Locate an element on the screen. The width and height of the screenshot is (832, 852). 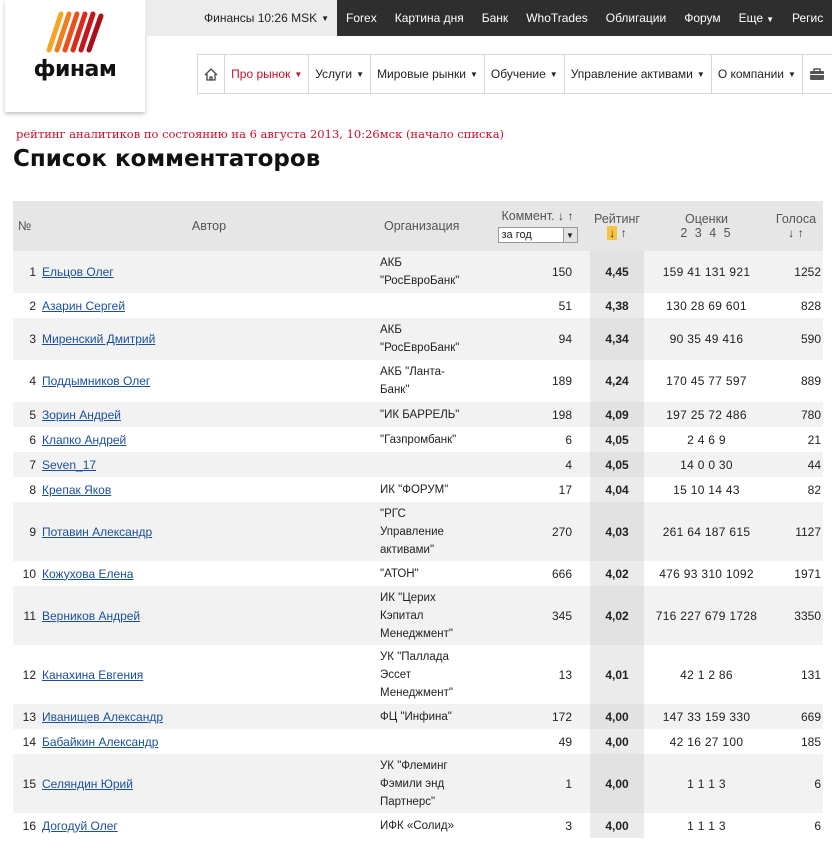
header-scores: Оценки 2 3 4 5 is located at coordinates (706, 226).